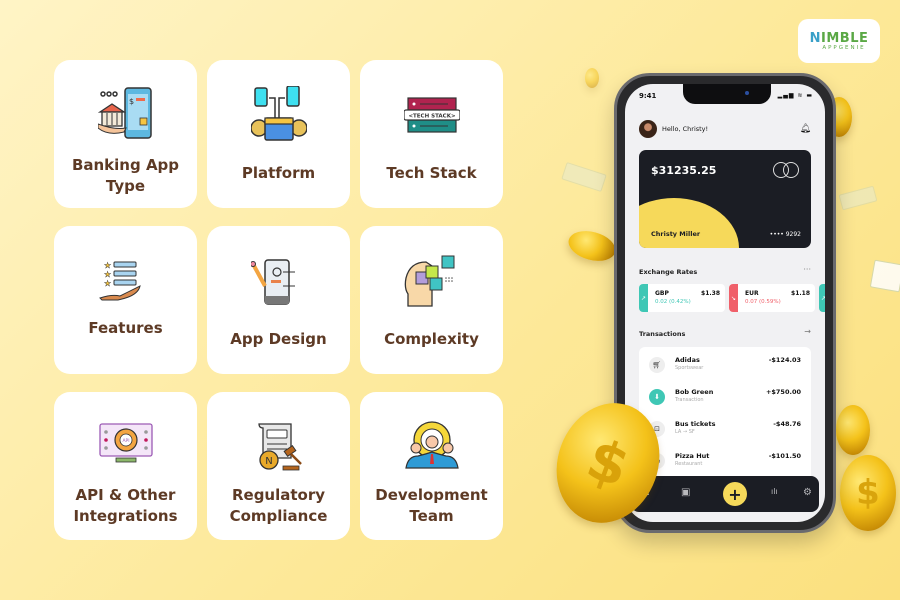  I want to click on svg-text: N, so click(268, 461).